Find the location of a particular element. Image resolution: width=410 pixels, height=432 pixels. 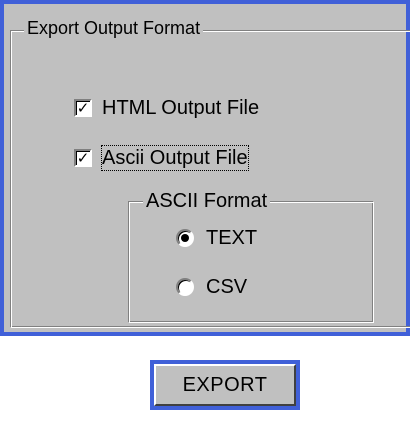

html-output-checkbox-row: ✓ HTML Output File is located at coordinates (166, 108).